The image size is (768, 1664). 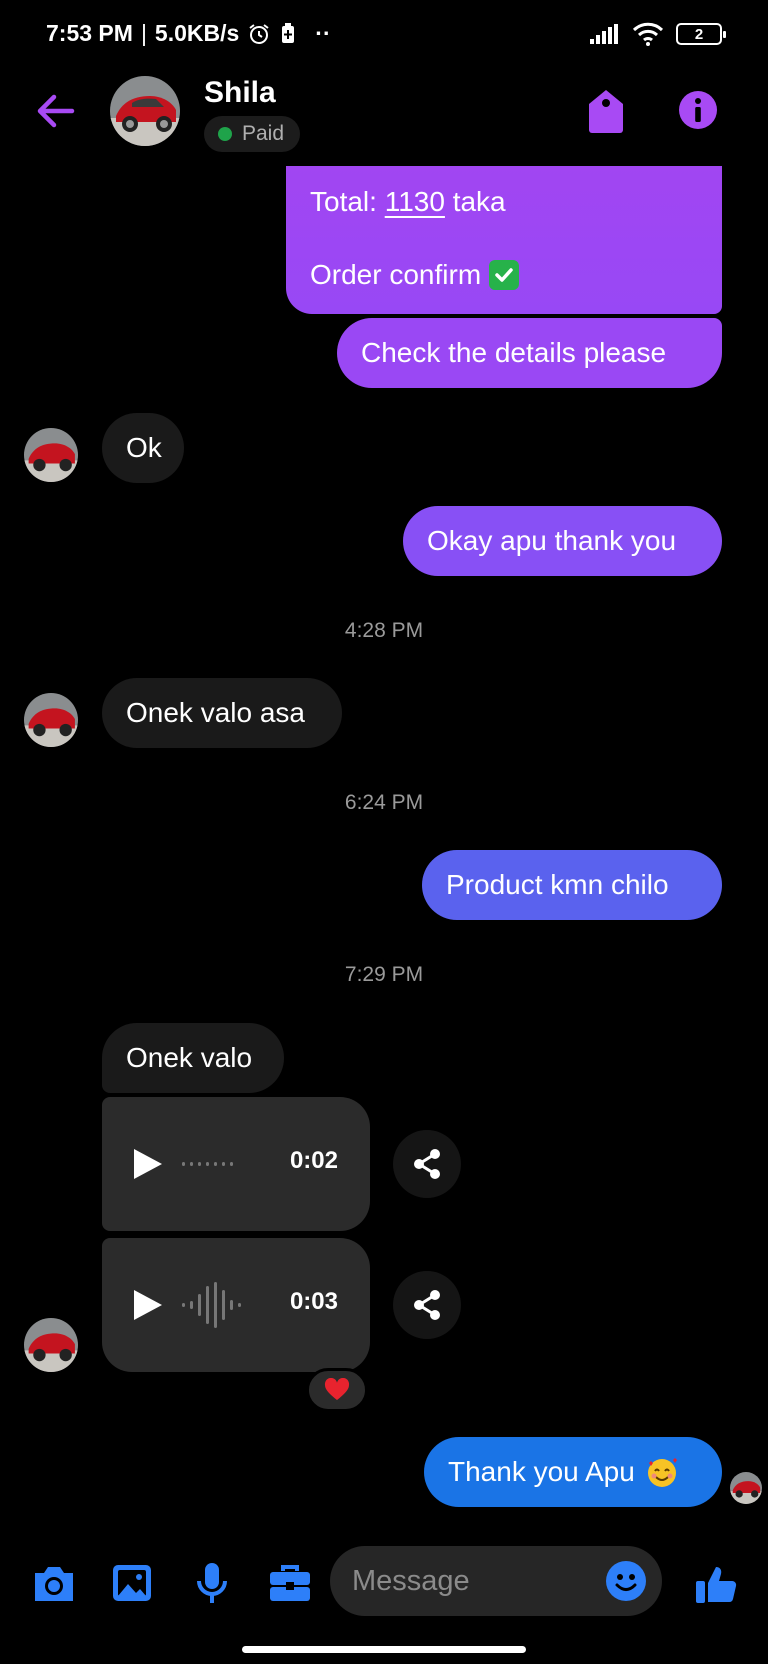 I want to click on emoji-icon, so click(x=626, y=1582).